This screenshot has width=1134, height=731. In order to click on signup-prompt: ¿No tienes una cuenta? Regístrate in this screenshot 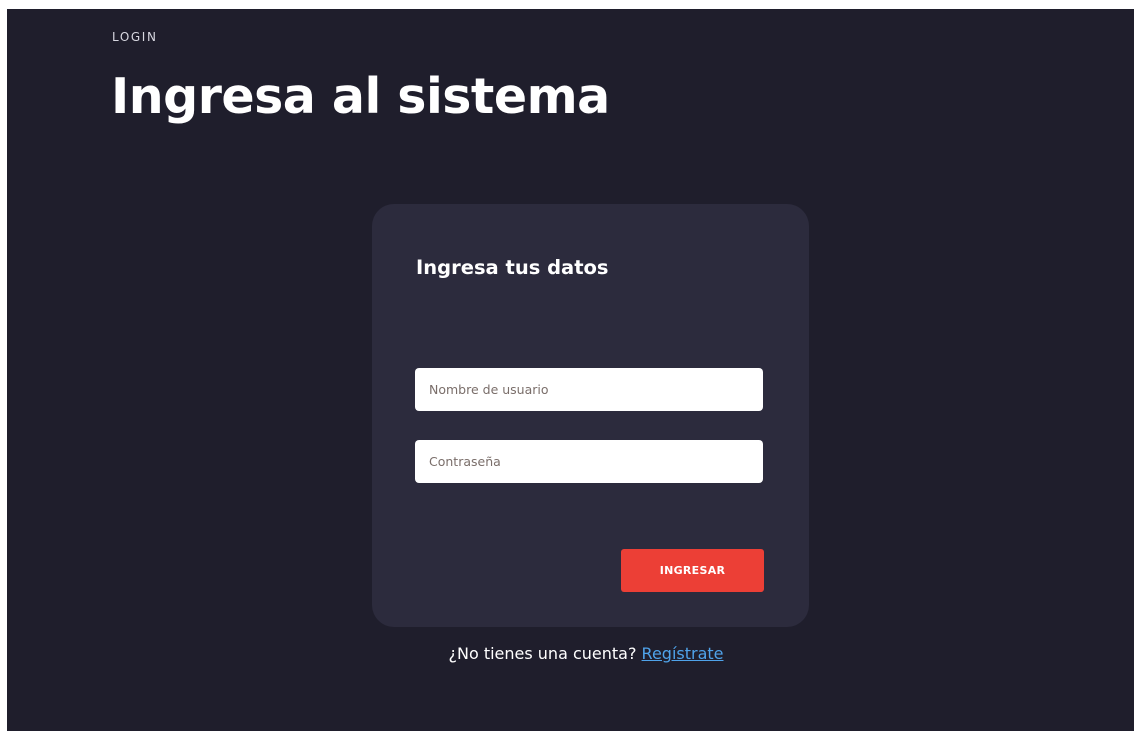, I will do `click(567, 653)`.